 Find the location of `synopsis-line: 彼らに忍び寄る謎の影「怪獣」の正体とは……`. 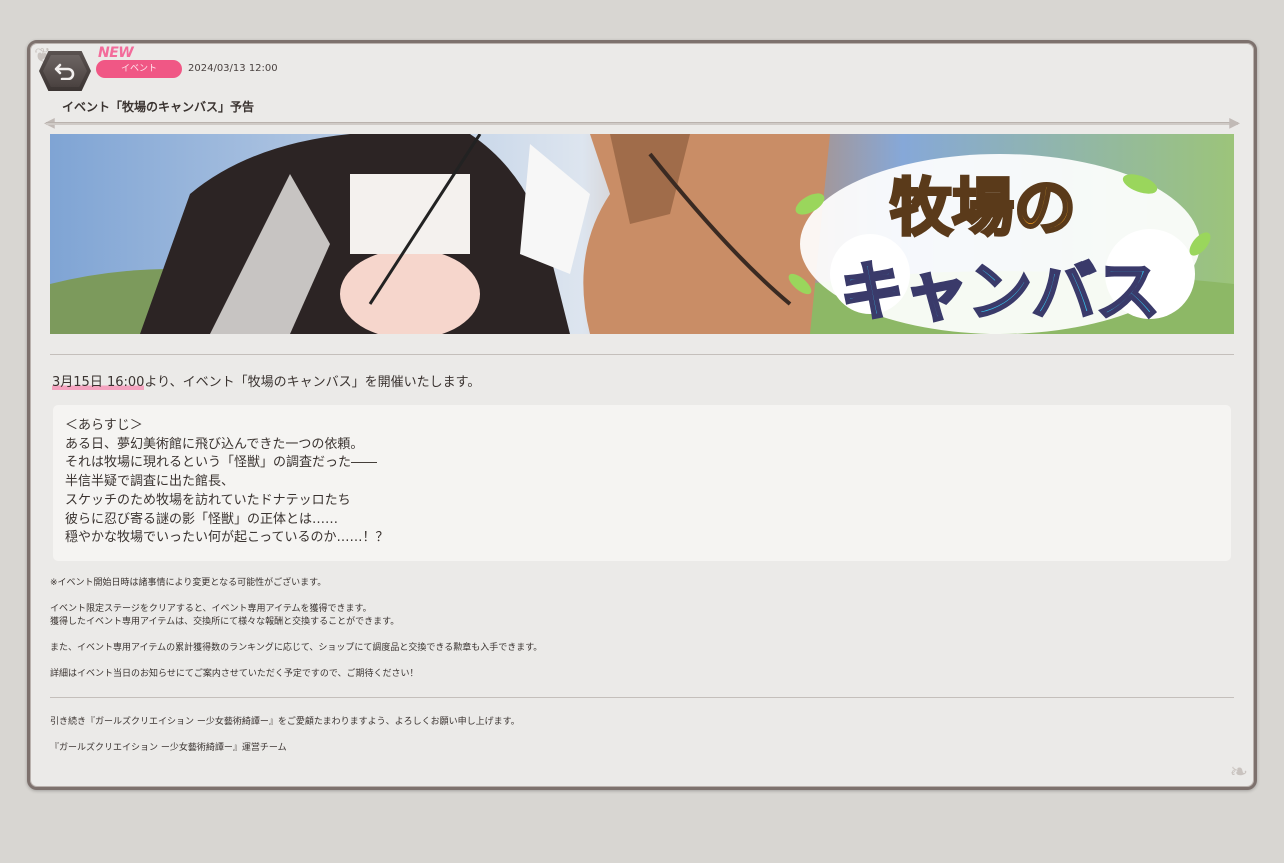

synopsis-line: 彼らに忍び寄る謎の影「怪獣」の正体とは…… is located at coordinates (202, 519).